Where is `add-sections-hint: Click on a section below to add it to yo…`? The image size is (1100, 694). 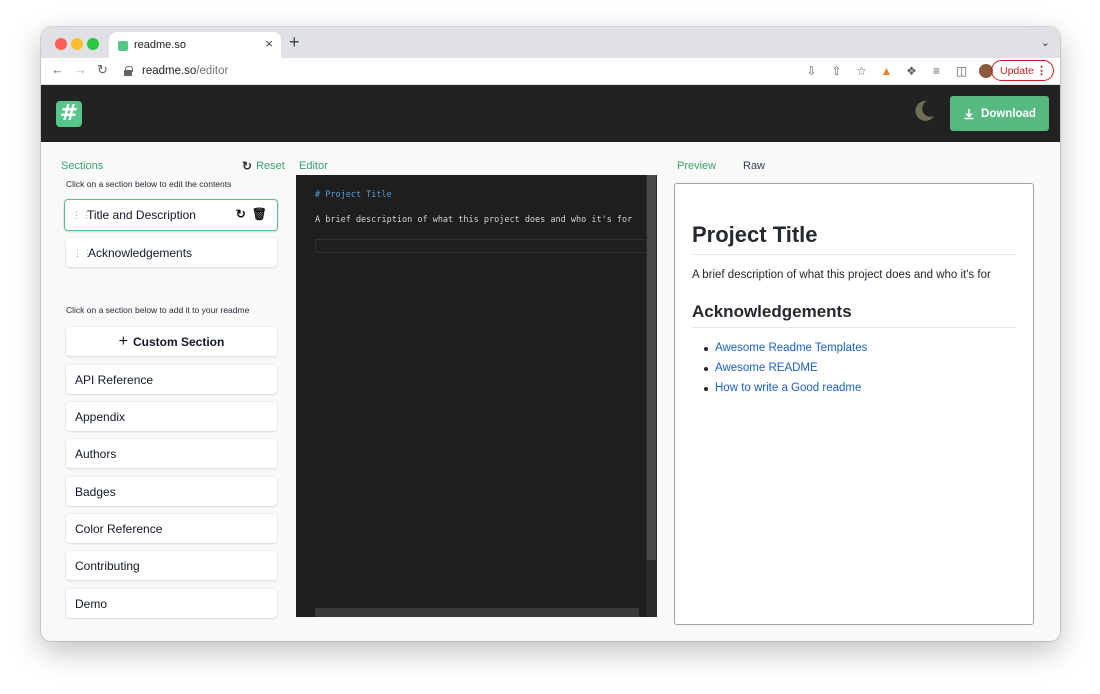
add-sections-hint: Click on a section below to add it to yo… is located at coordinates (158, 310).